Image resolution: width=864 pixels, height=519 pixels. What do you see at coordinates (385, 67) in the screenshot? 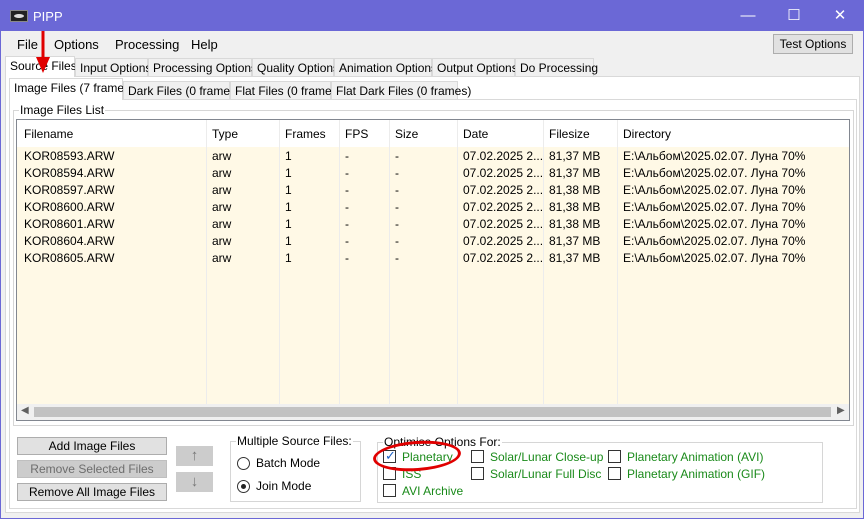
I see `tab-animation-options: Animation Options` at bounding box center [385, 67].